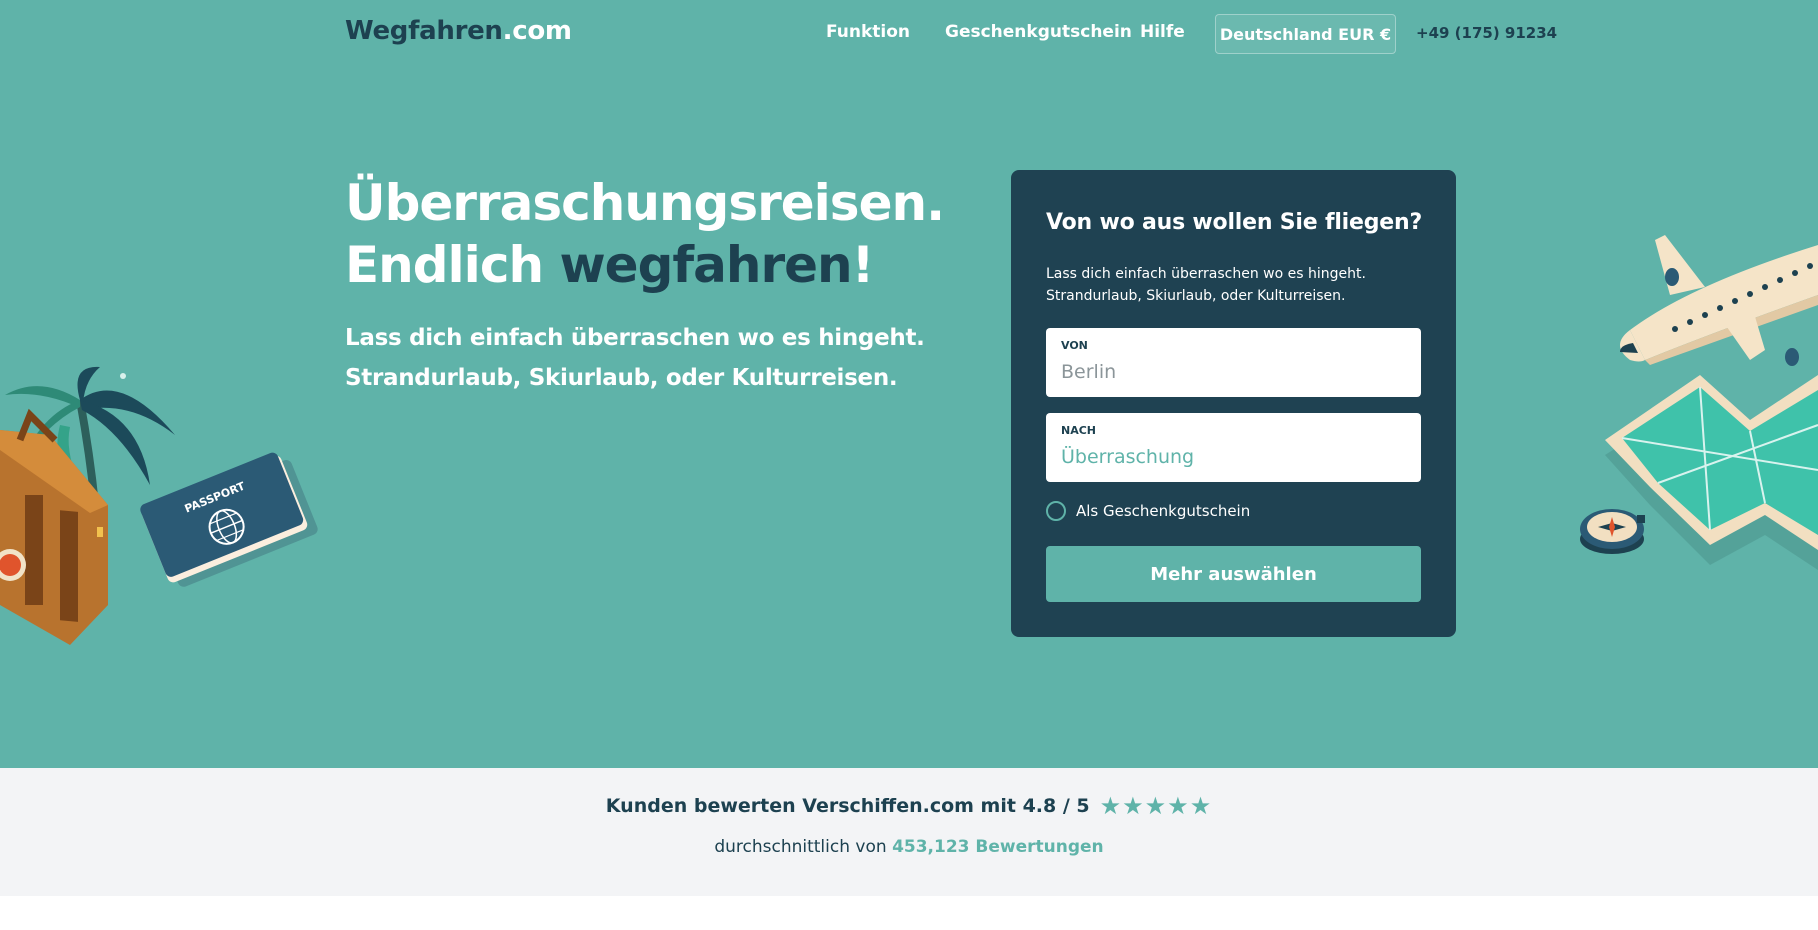 The width and height of the screenshot is (1818, 930). Describe the element at coordinates (645, 203) in the screenshot. I see `headline-line1: Überraschungsreisen.` at that location.